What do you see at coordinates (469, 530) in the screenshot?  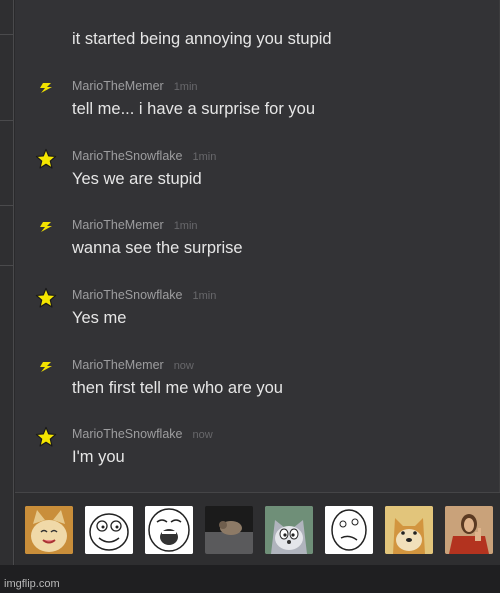 I see `buddy-christ-meme` at bounding box center [469, 530].